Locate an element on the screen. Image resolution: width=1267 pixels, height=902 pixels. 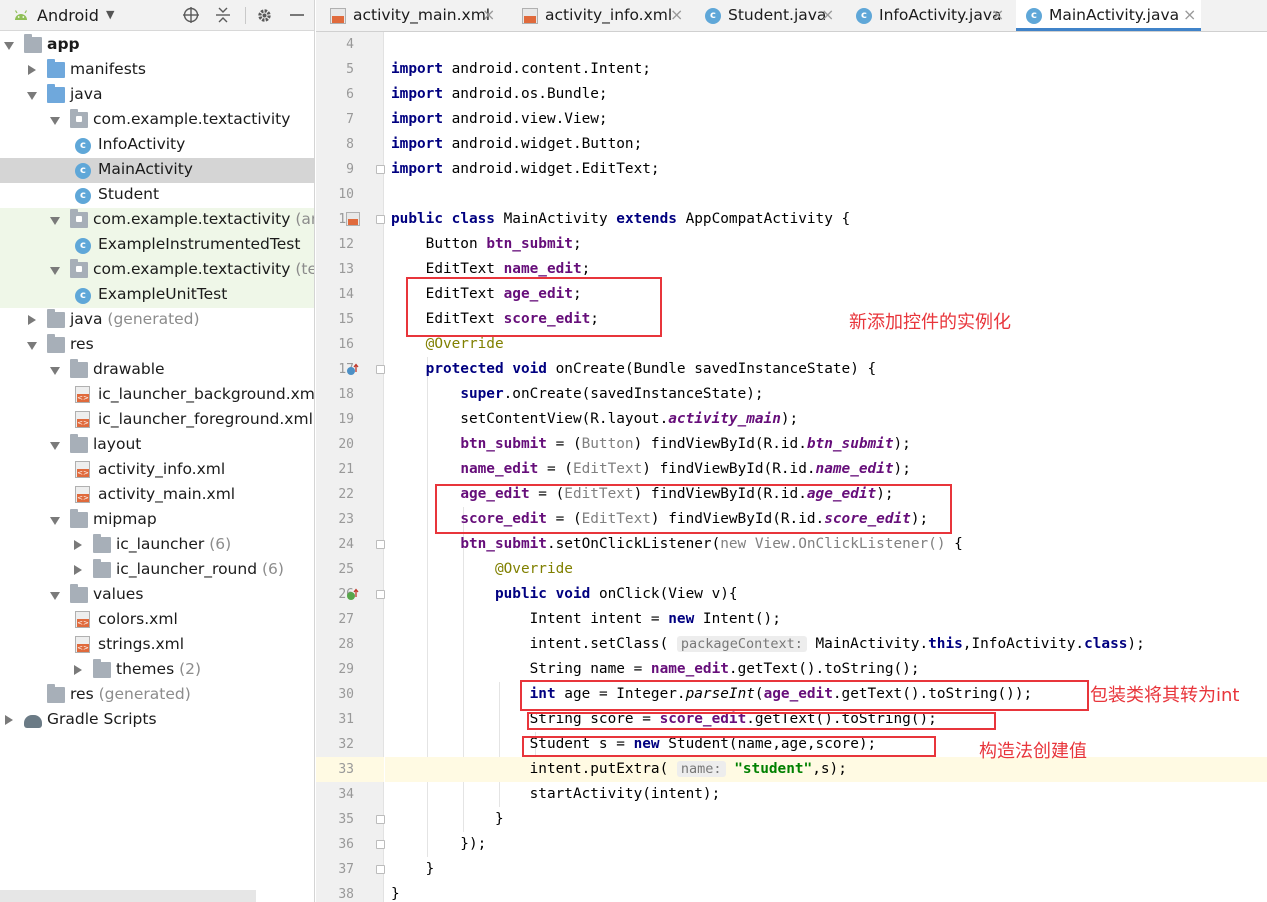
tree-item: ic_launcher_foreground.xml is located at coordinates (157, 420).